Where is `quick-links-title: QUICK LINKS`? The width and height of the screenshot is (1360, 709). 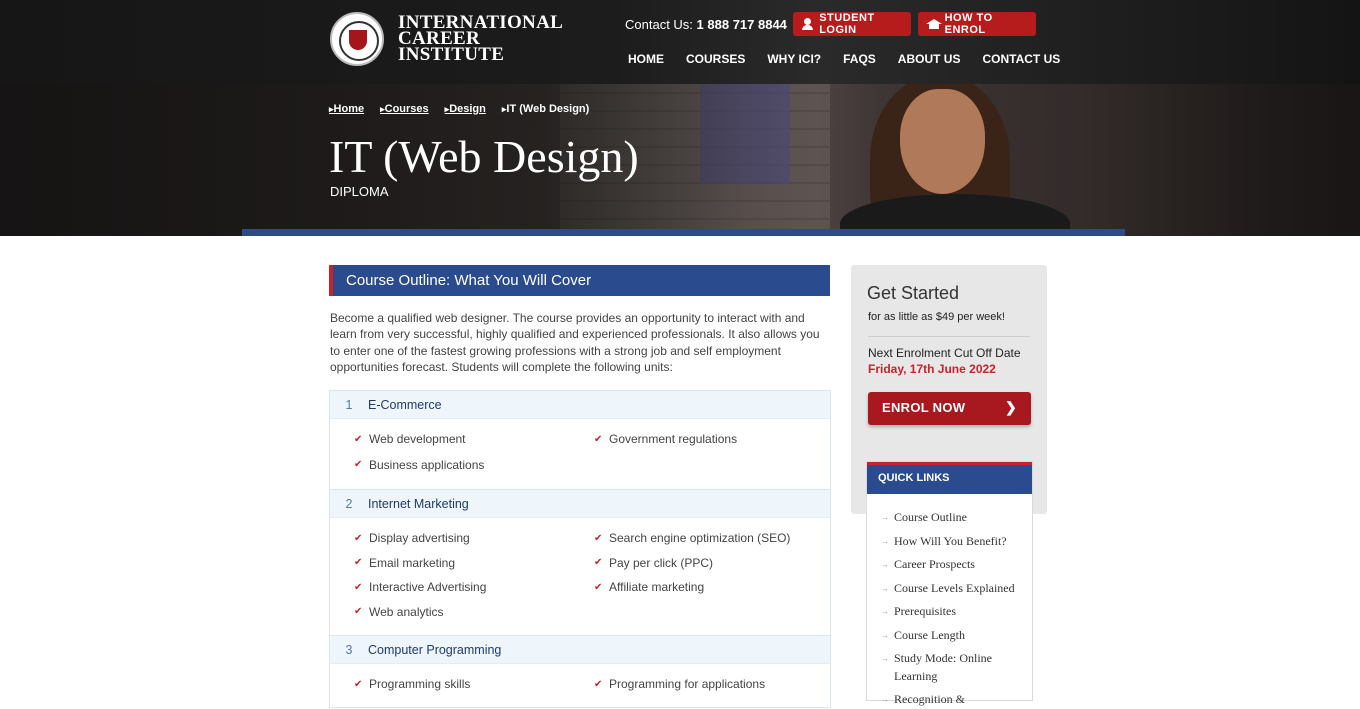
quick-links-title: QUICK LINKS is located at coordinates (949, 478).